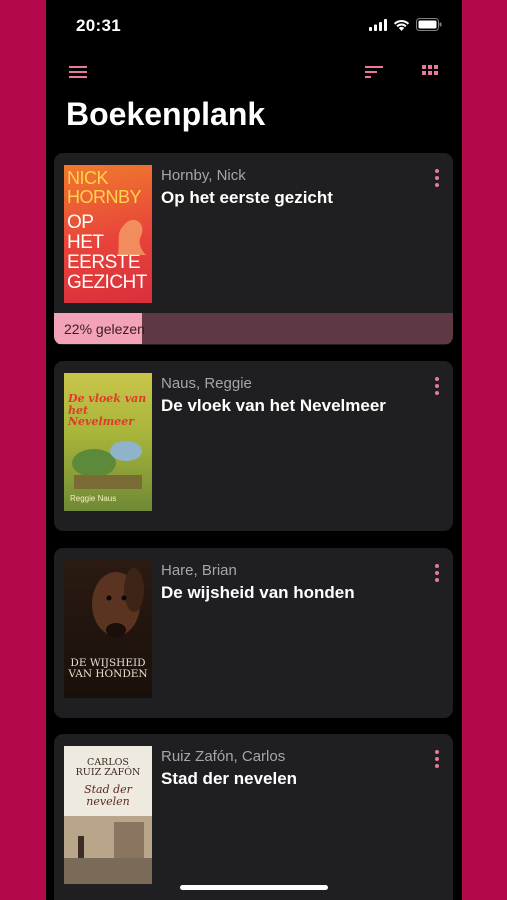 The image size is (507, 900). Describe the element at coordinates (206, 383) in the screenshot. I see `book-author: Naus, Reggie` at that location.